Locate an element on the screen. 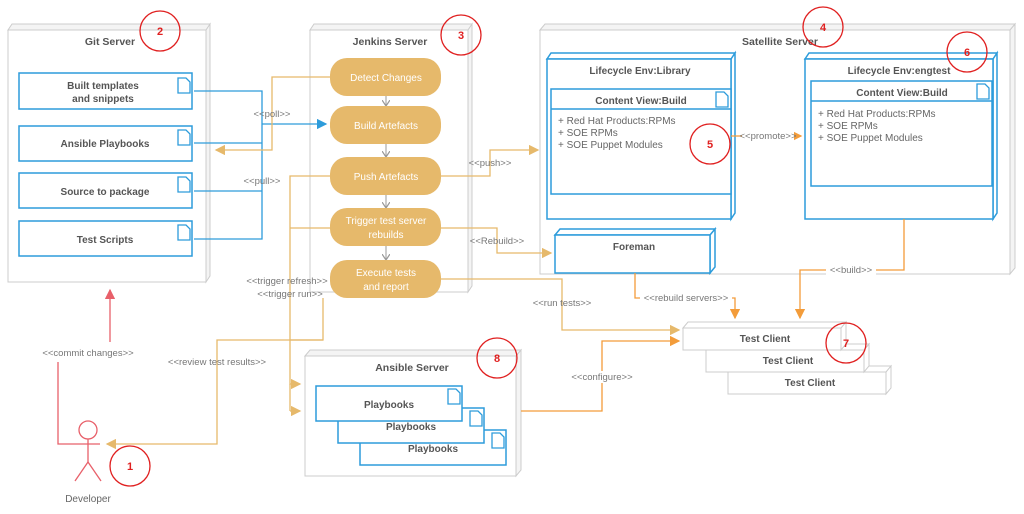  badge-1: 1 is located at coordinates (130, 467).